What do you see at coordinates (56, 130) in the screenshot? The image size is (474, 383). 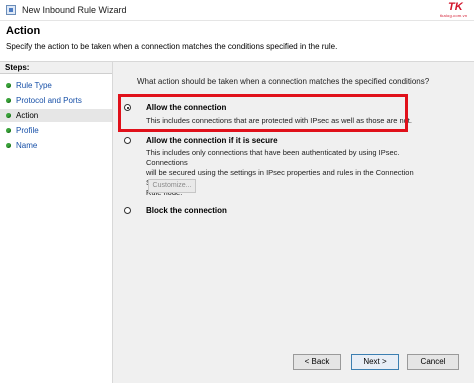 I see `sidebar-item-profile: Profile` at bounding box center [56, 130].